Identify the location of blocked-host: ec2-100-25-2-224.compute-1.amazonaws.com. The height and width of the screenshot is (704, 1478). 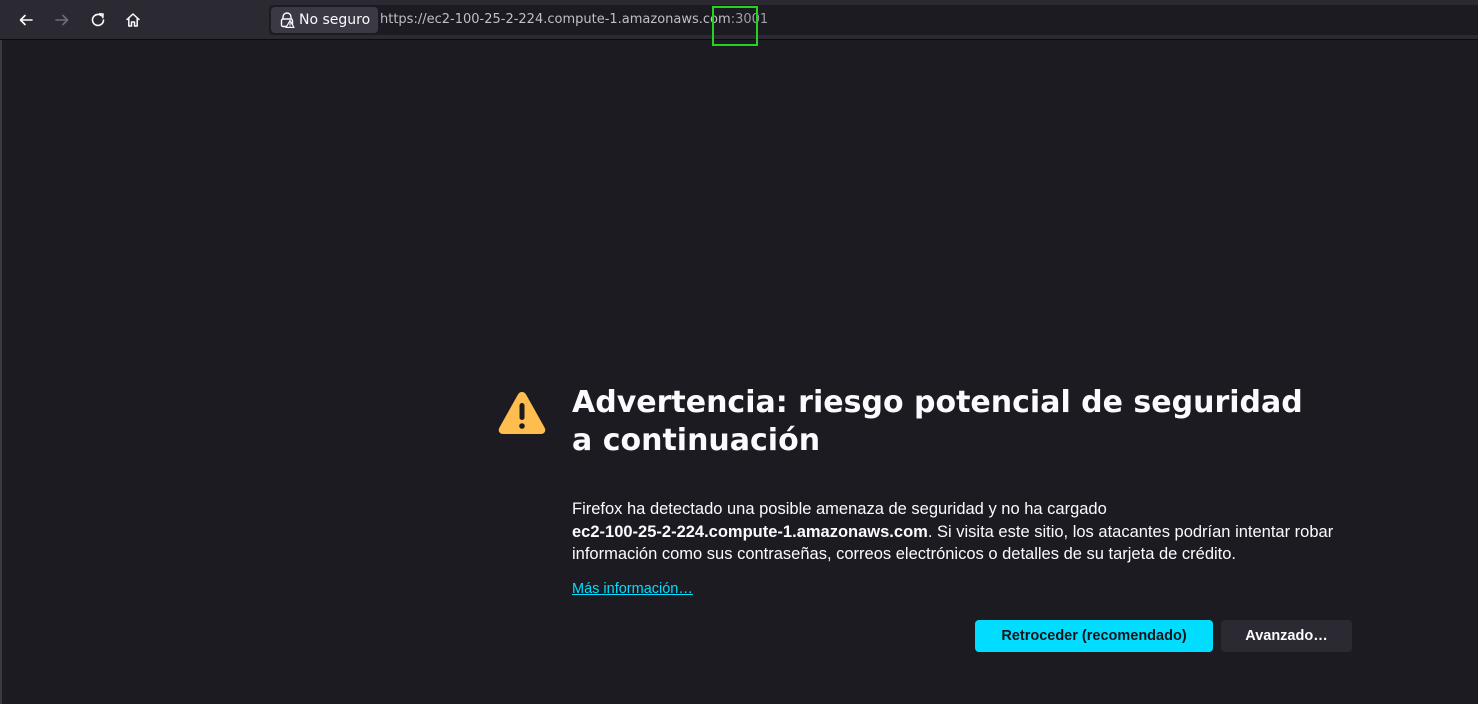
(750, 531).